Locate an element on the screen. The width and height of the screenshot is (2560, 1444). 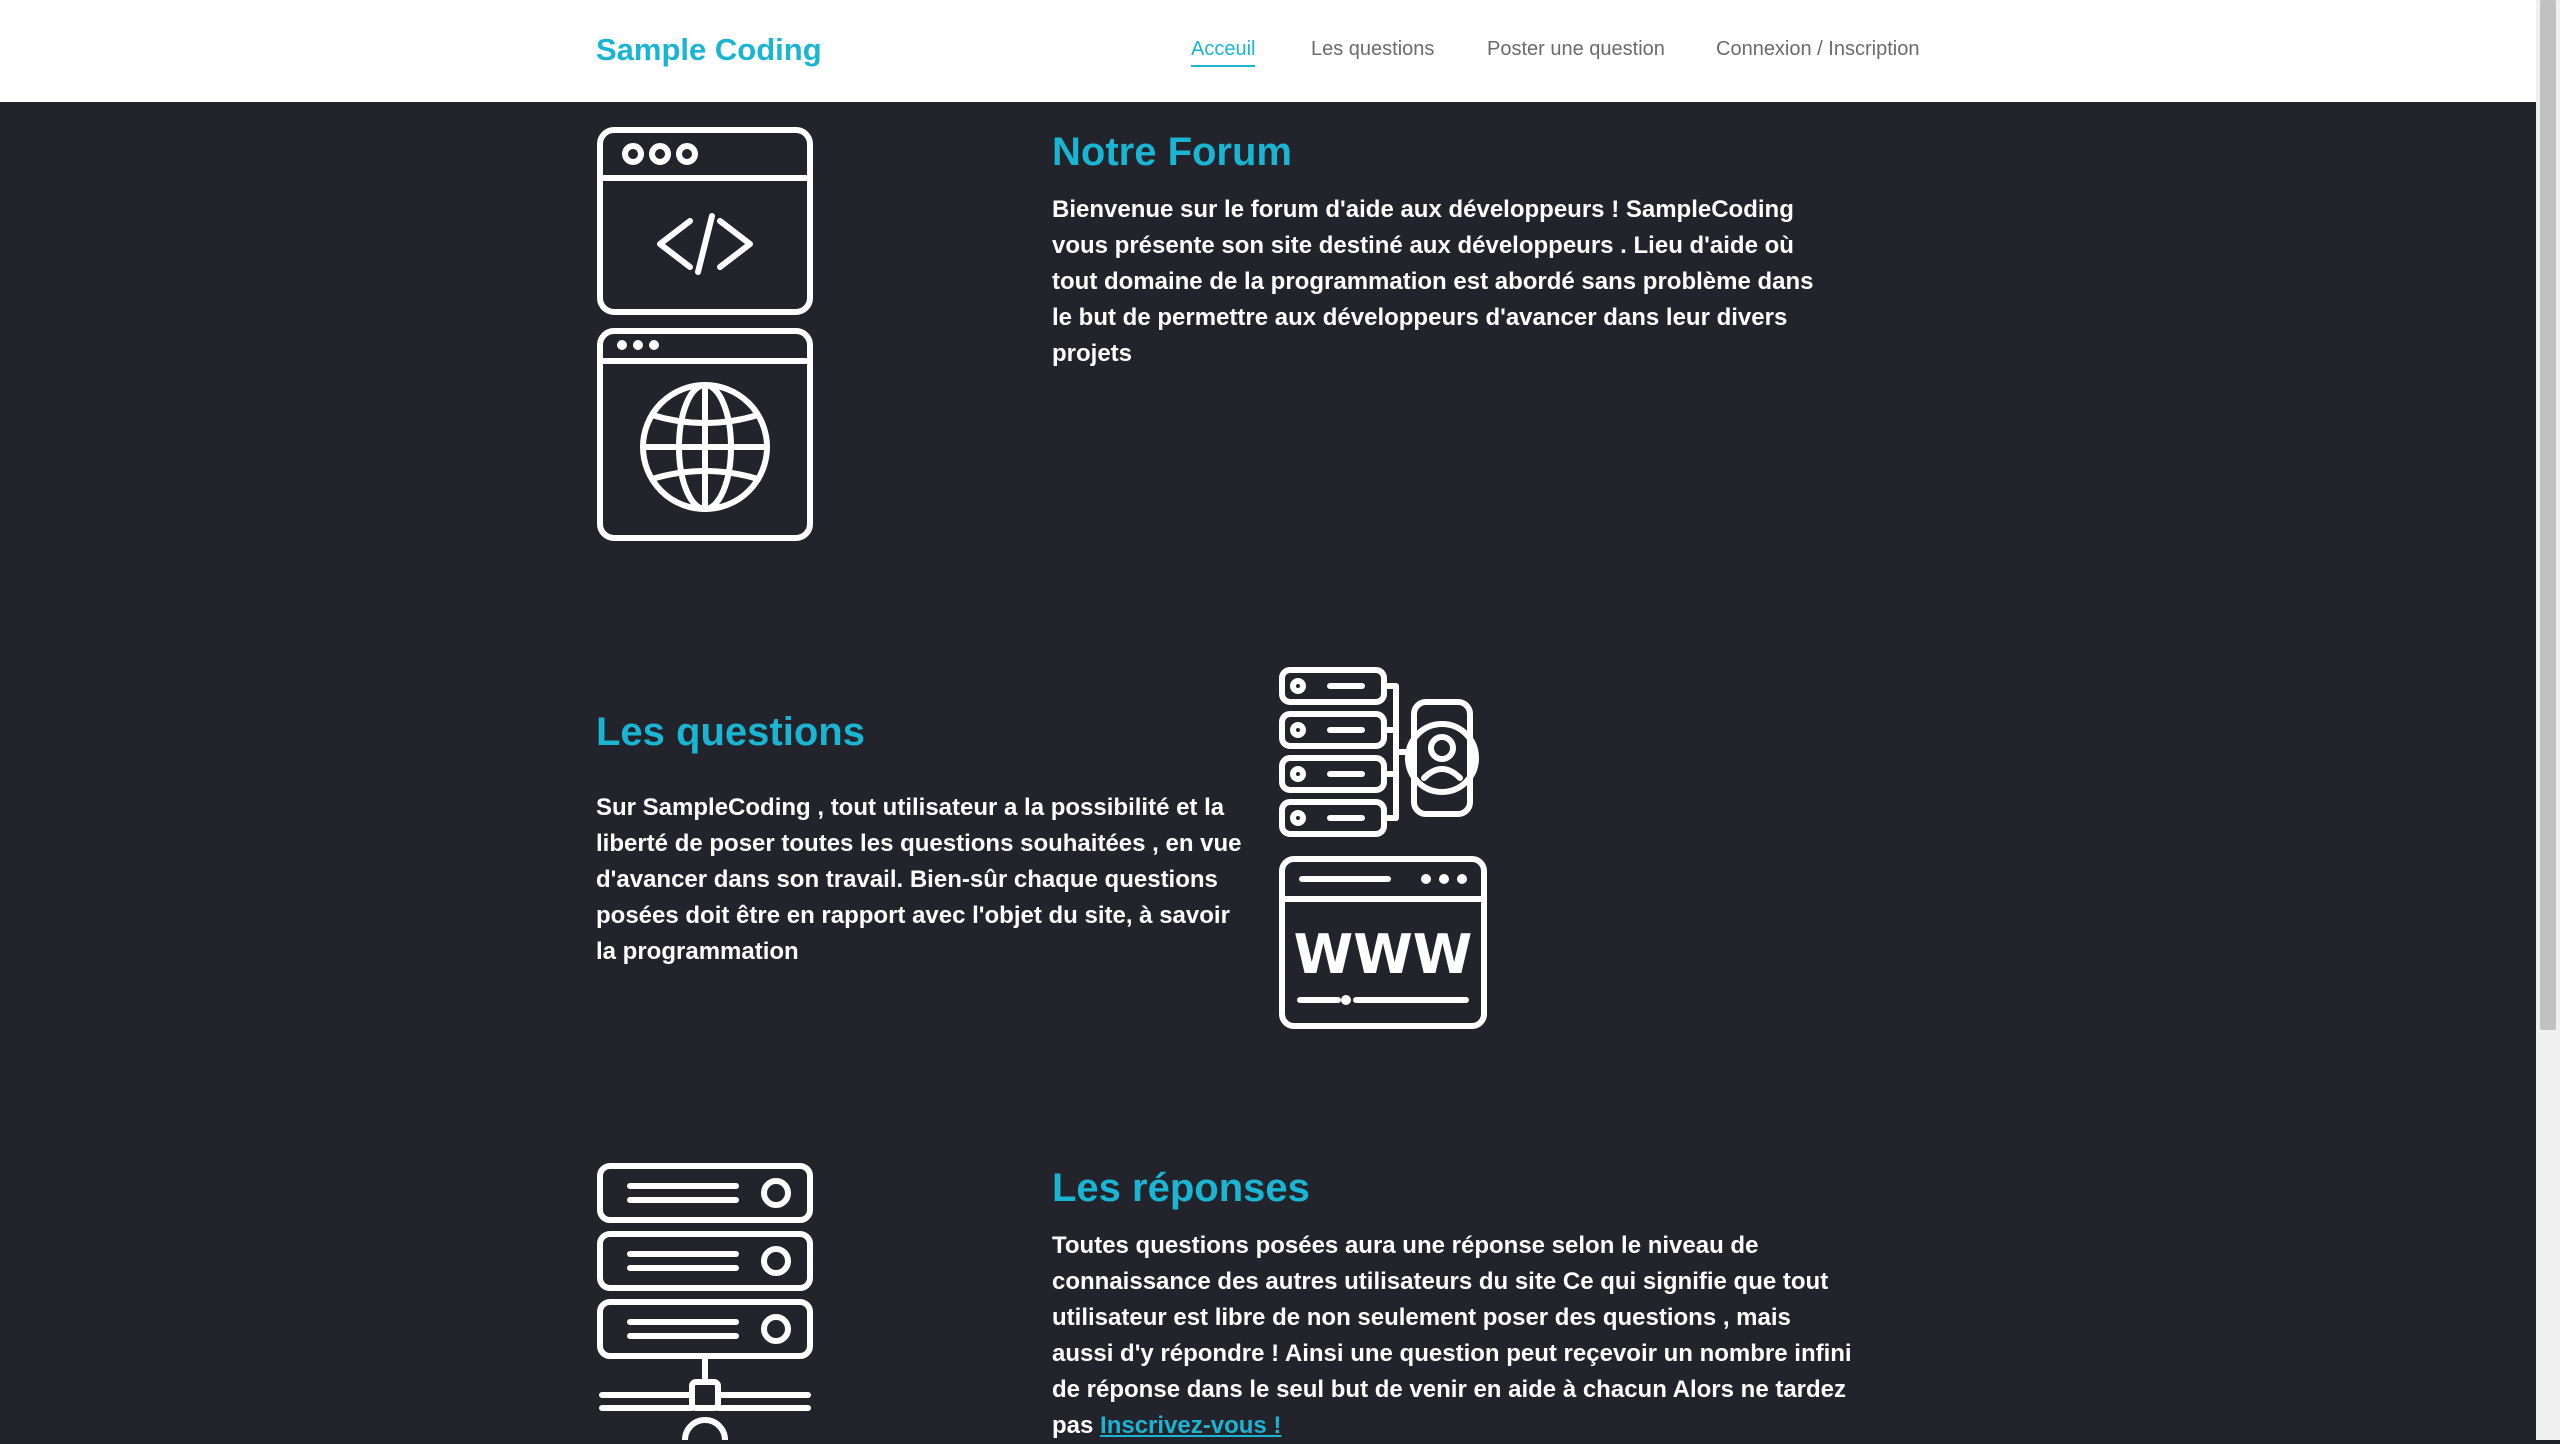
nav-link-poster-question: Poster une question is located at coordinates (1576, 51).